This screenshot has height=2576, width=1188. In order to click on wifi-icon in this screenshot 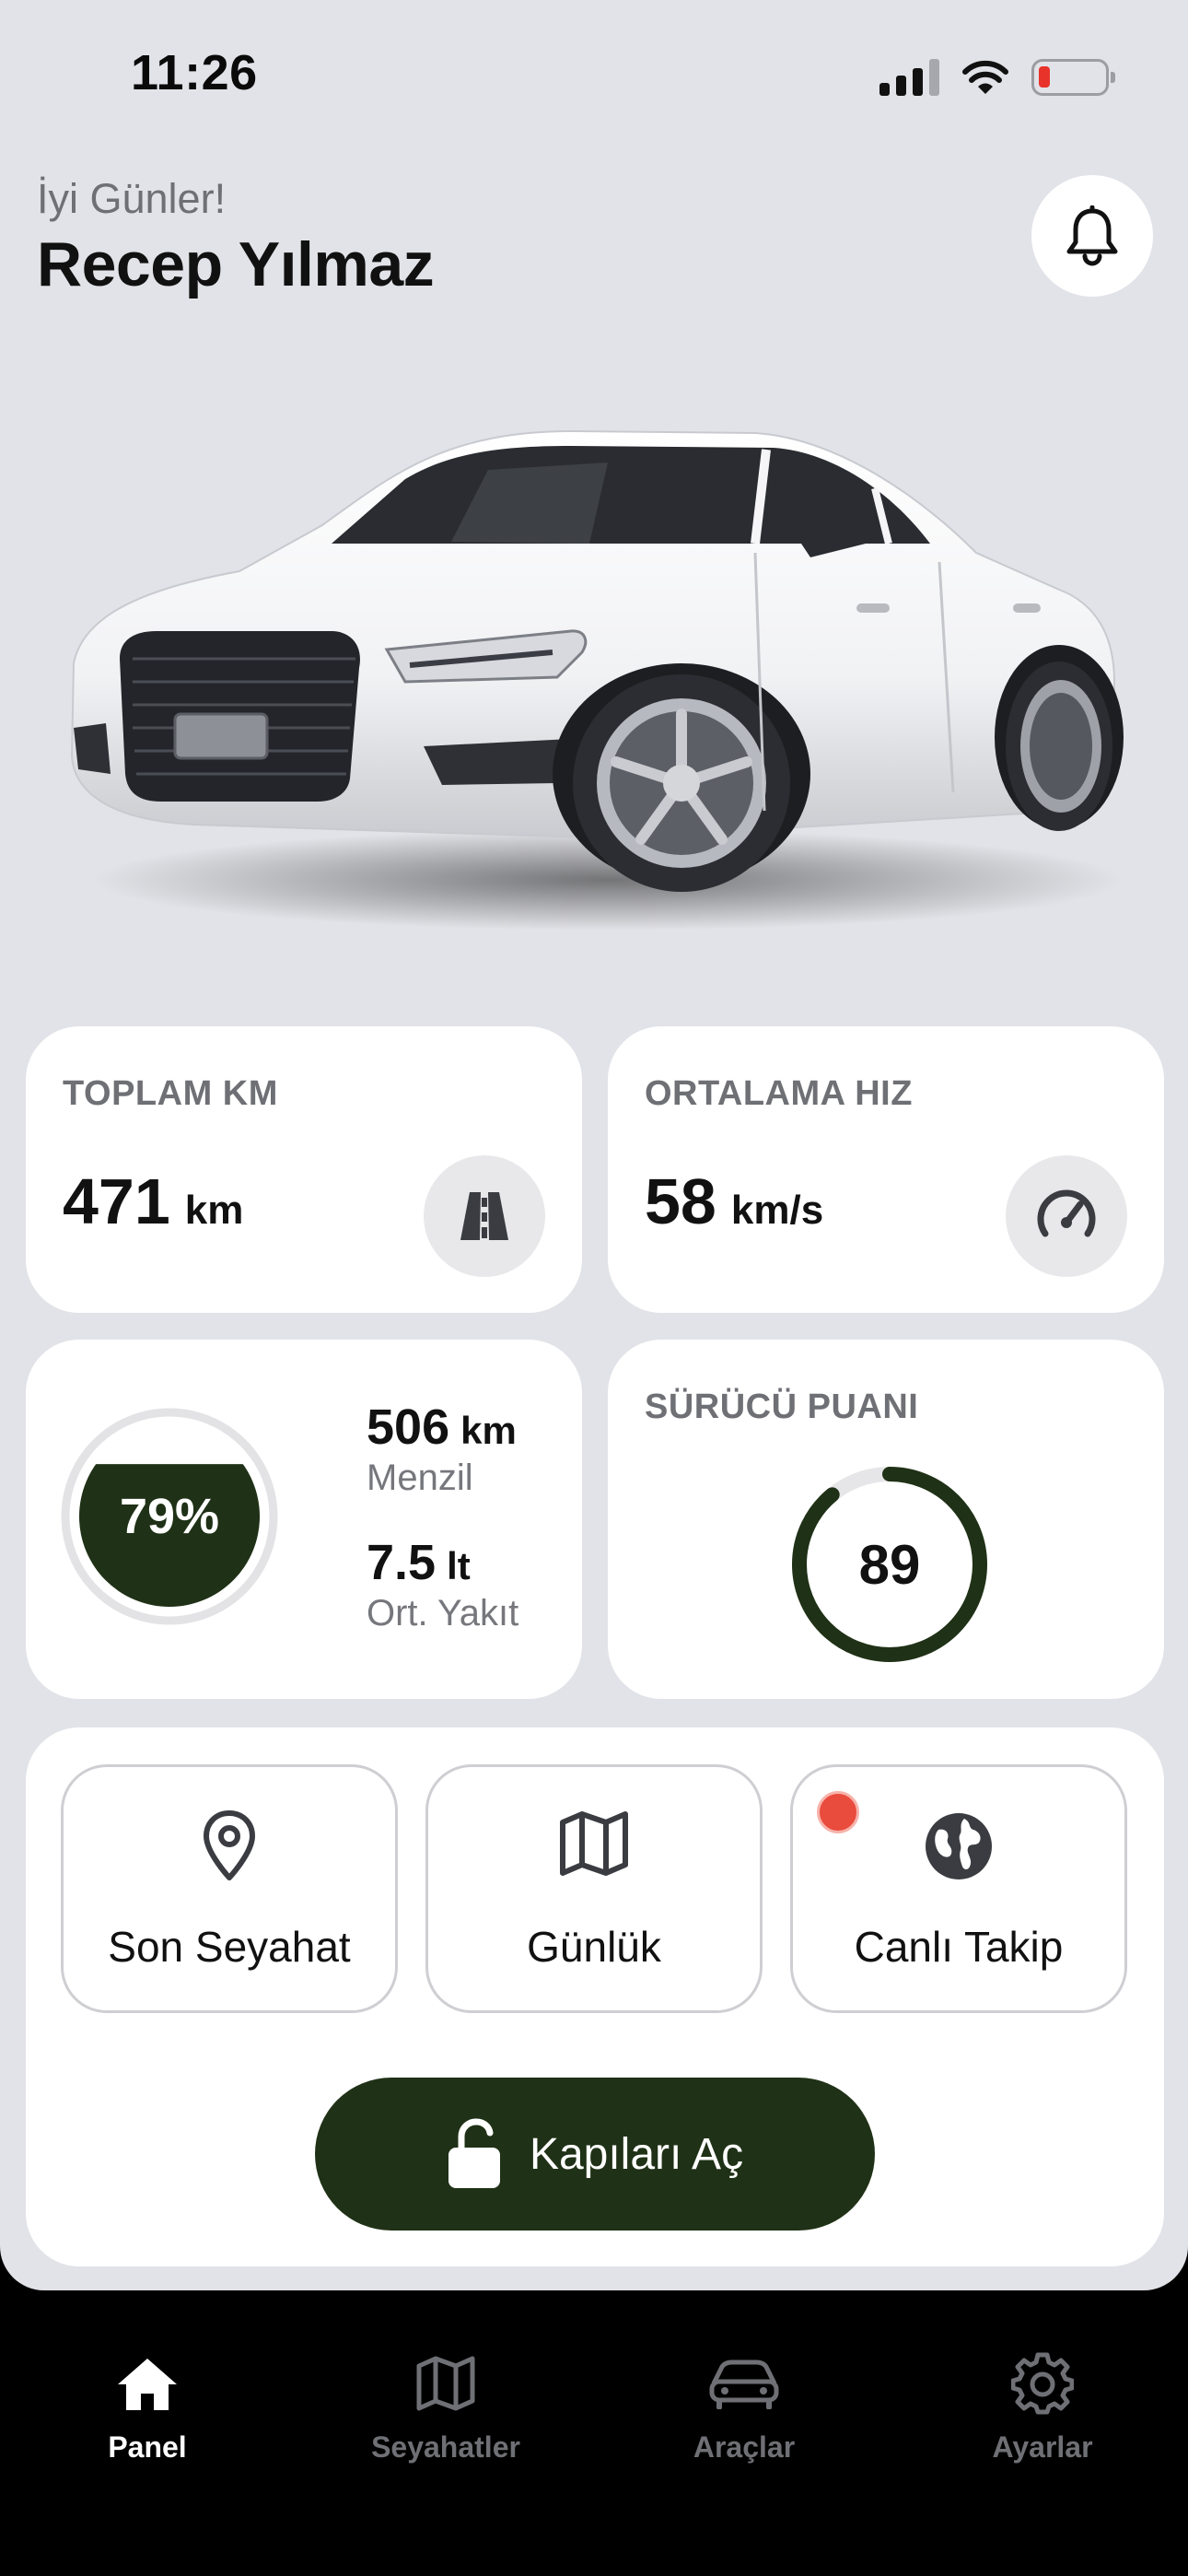, I will do `click(985, 77)`.